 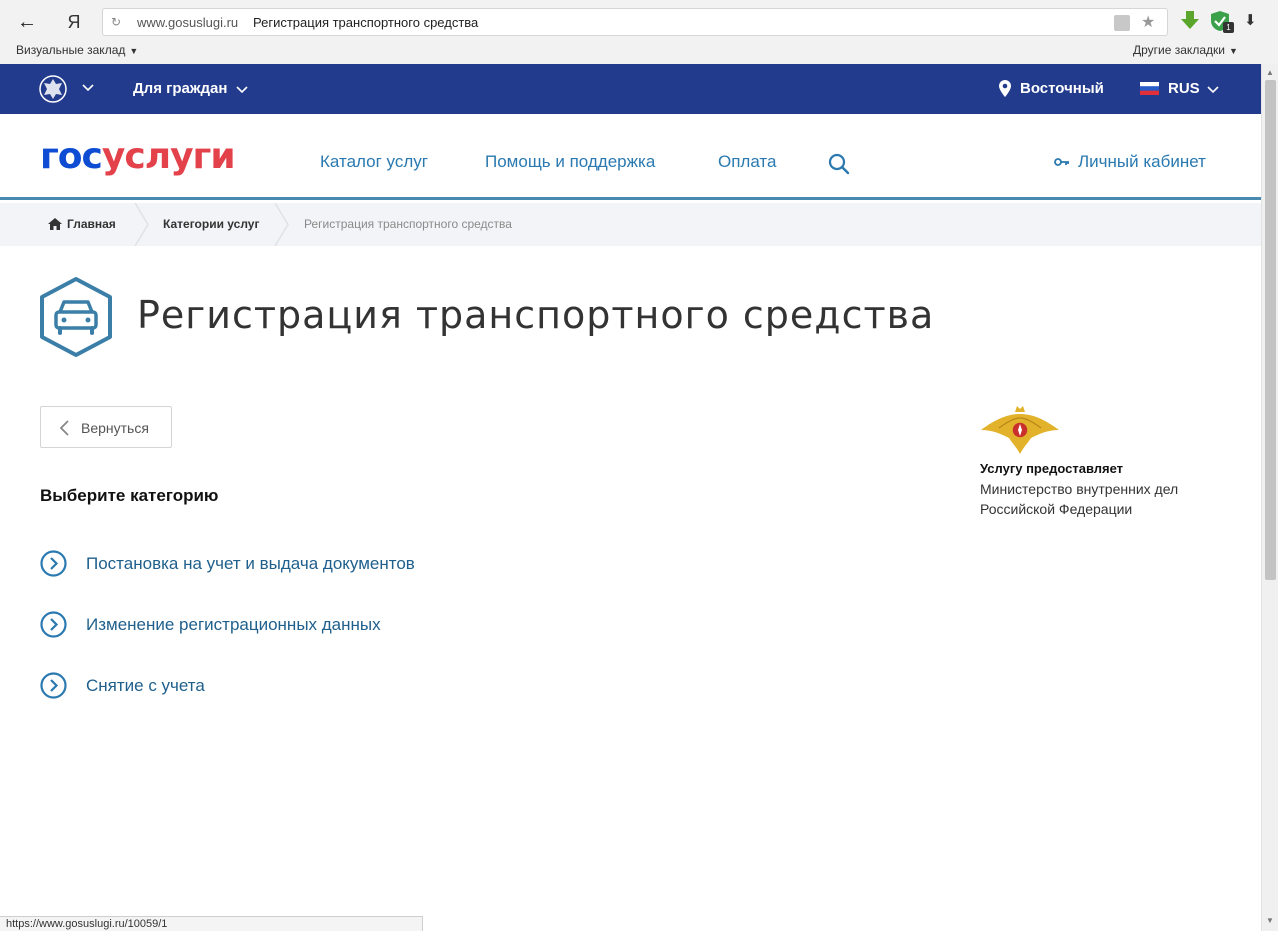 What do you see at coordinates (1056, 509) in the screenshot?
I see `provider-name: Российской Федерации` at bounding box center [1056, 509].